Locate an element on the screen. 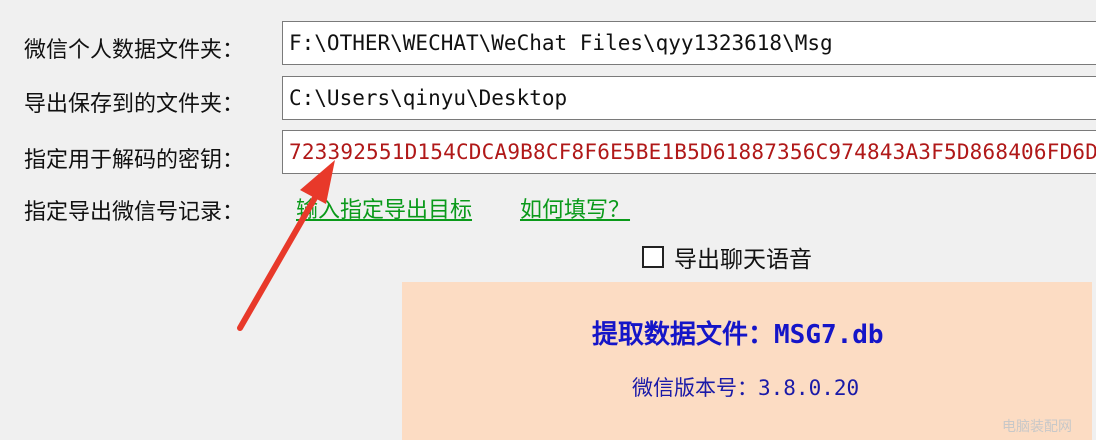 The height and width of the screenshot is (440, 1096). annotation-arrow-icon is located at coordinates (286, 245).